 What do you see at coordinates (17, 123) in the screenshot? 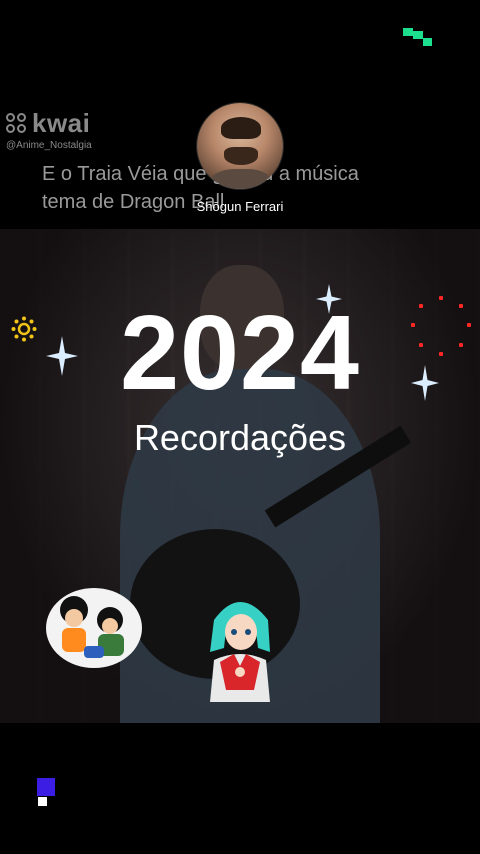
I see `kwai-logo-icon` at bounding box center [17, 123].